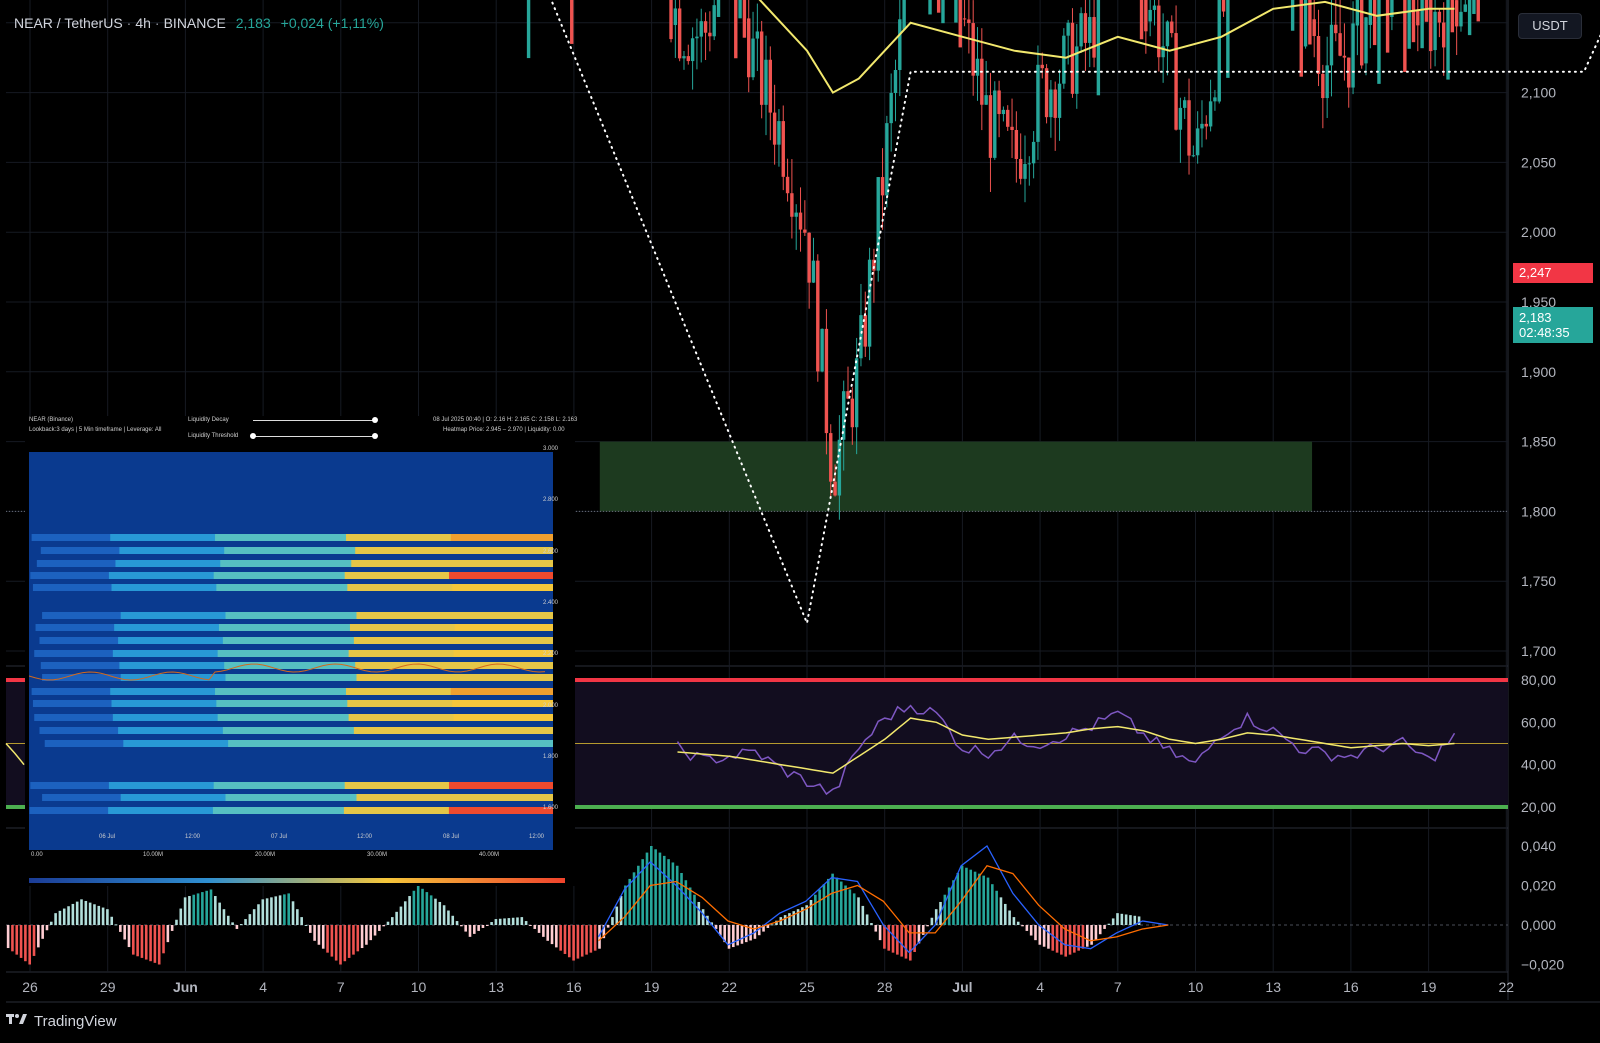  I want to click on currency-button: USDT, so click(1550, 26).